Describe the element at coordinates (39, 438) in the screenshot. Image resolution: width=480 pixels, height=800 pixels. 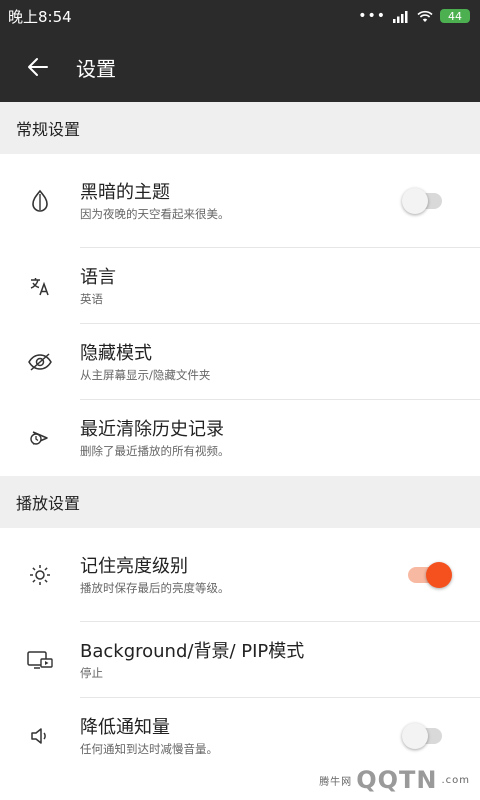
I see `history-clear-icon` at that location.